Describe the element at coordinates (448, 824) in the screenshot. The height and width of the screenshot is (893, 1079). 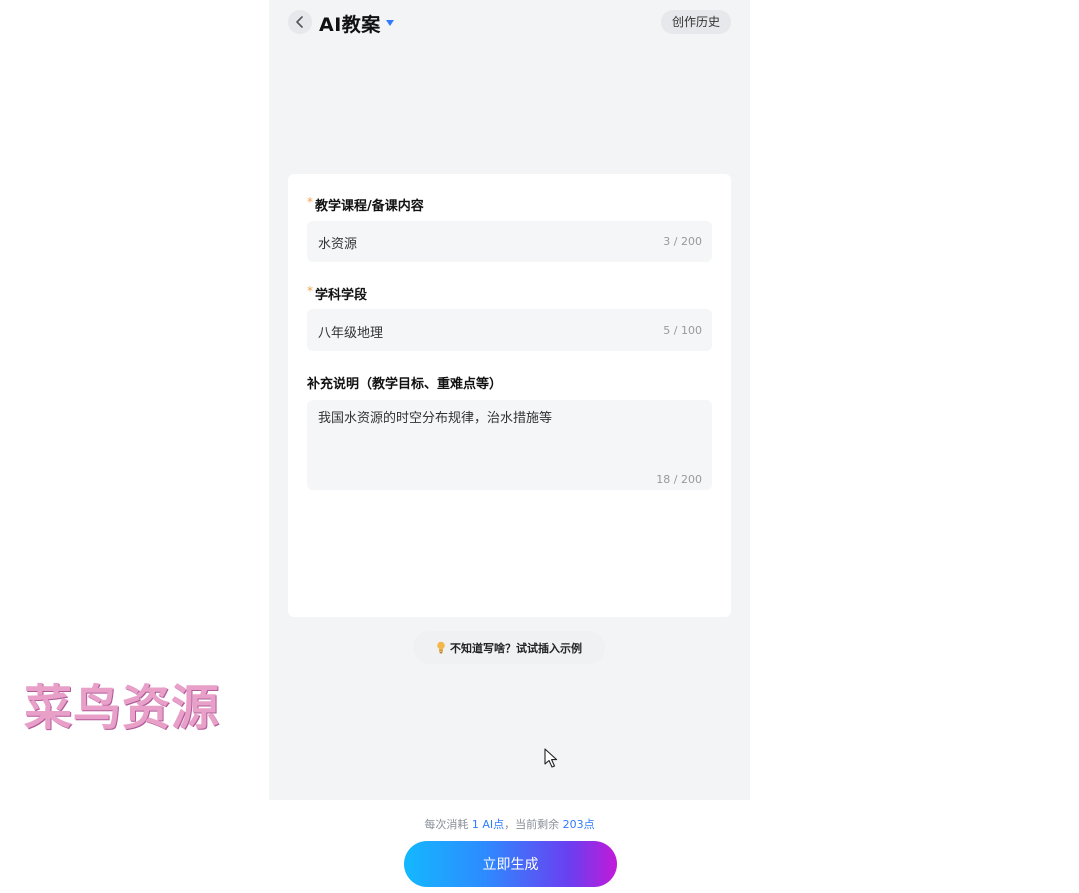
I see `cost-prefix: 每次消耗` at that location.